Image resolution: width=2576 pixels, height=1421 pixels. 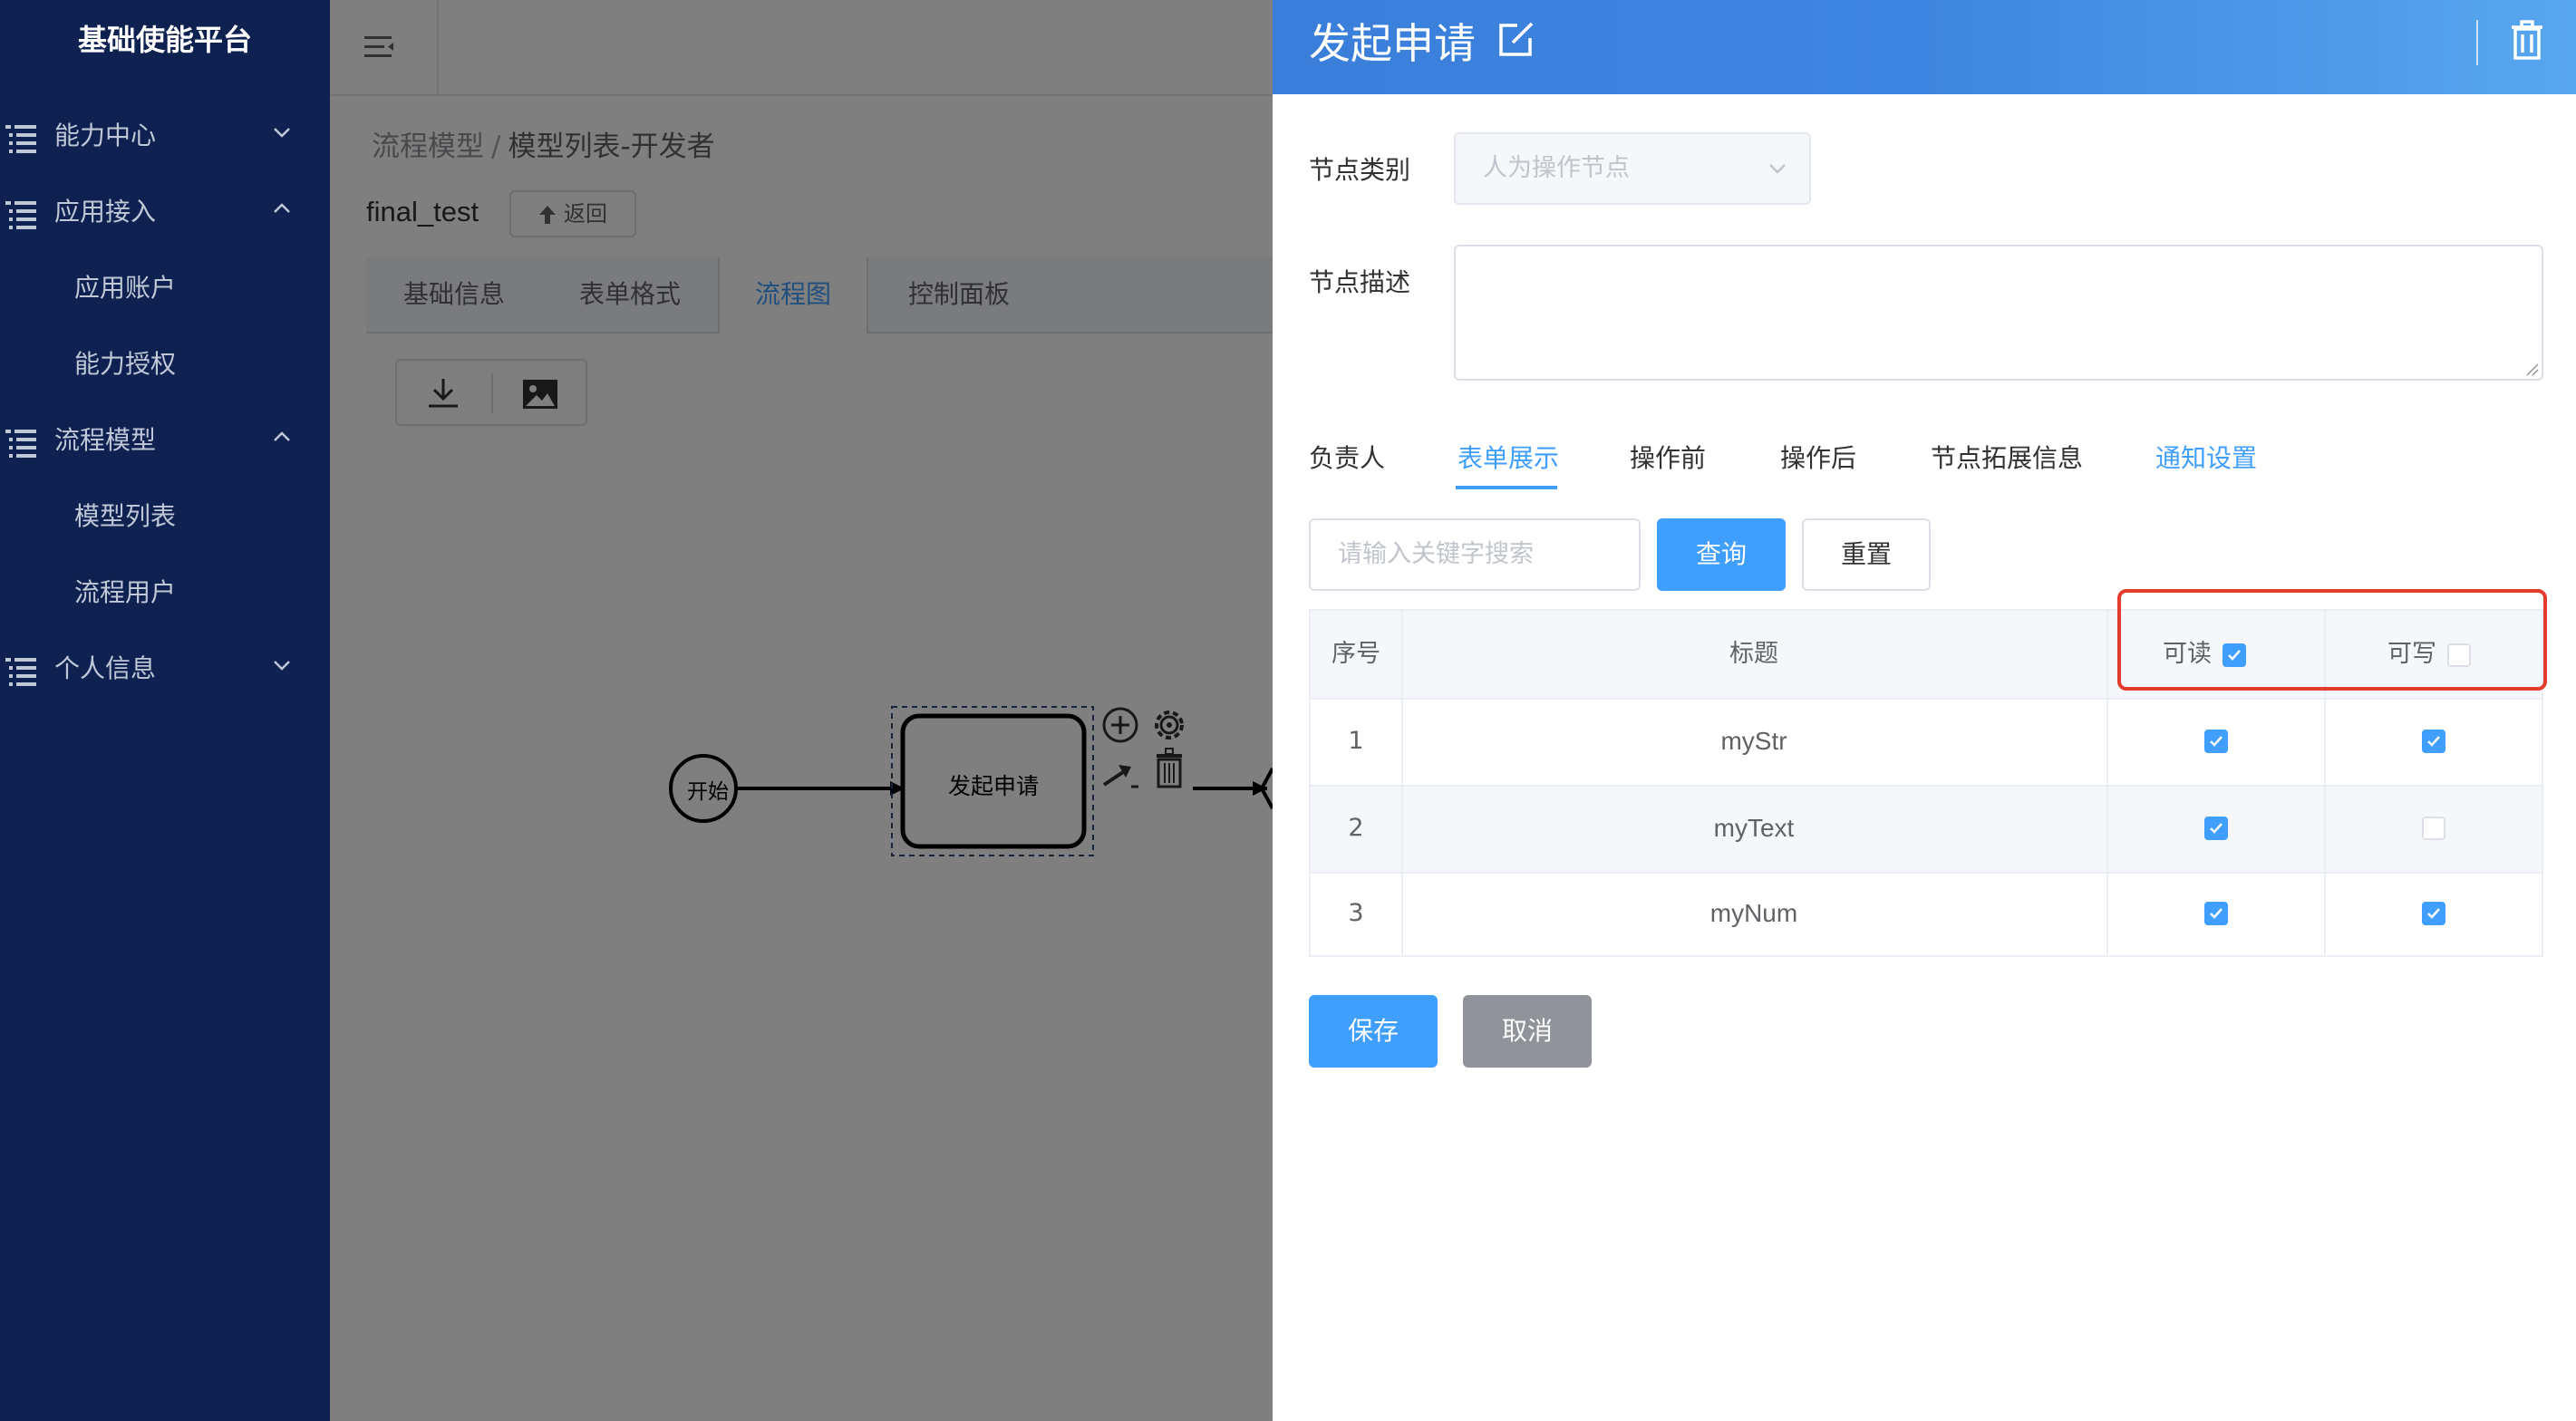 I want to click on menu-label: 个人信息, so click(x=105, y=668).